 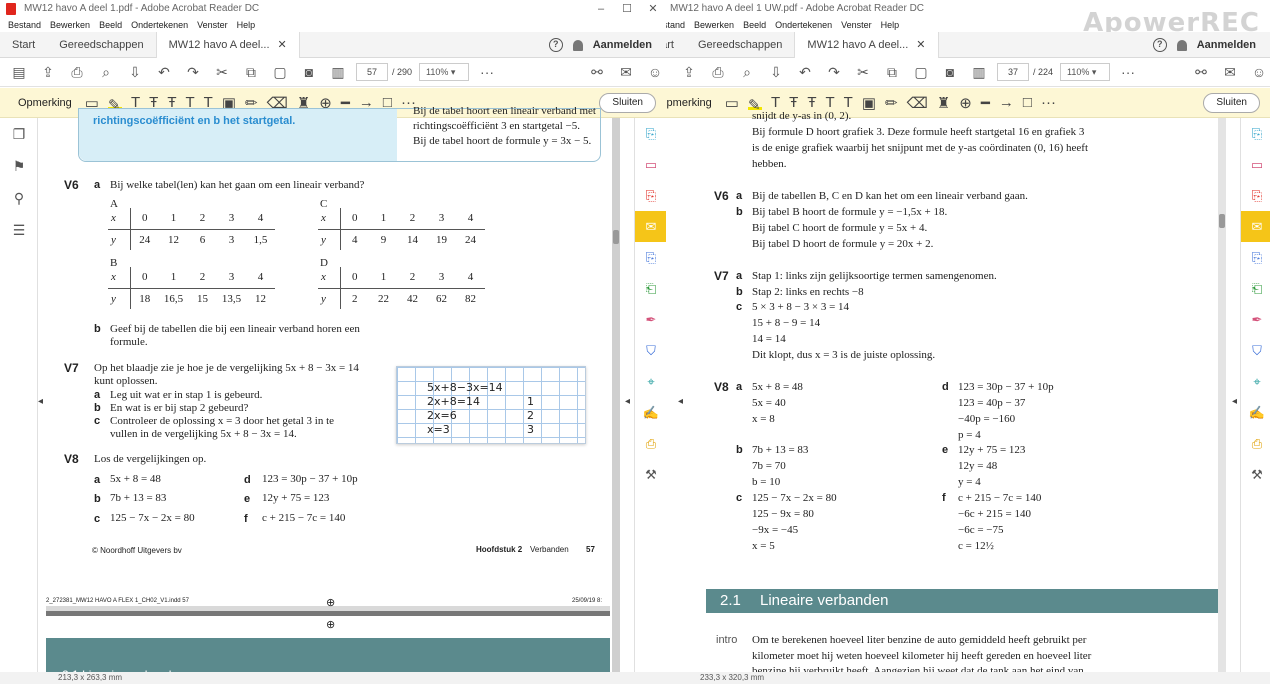 What do you see at coordinates (1006, 102) in the screenshot?
I see `arrow-icon: →` at bounding box center [1006, 102].